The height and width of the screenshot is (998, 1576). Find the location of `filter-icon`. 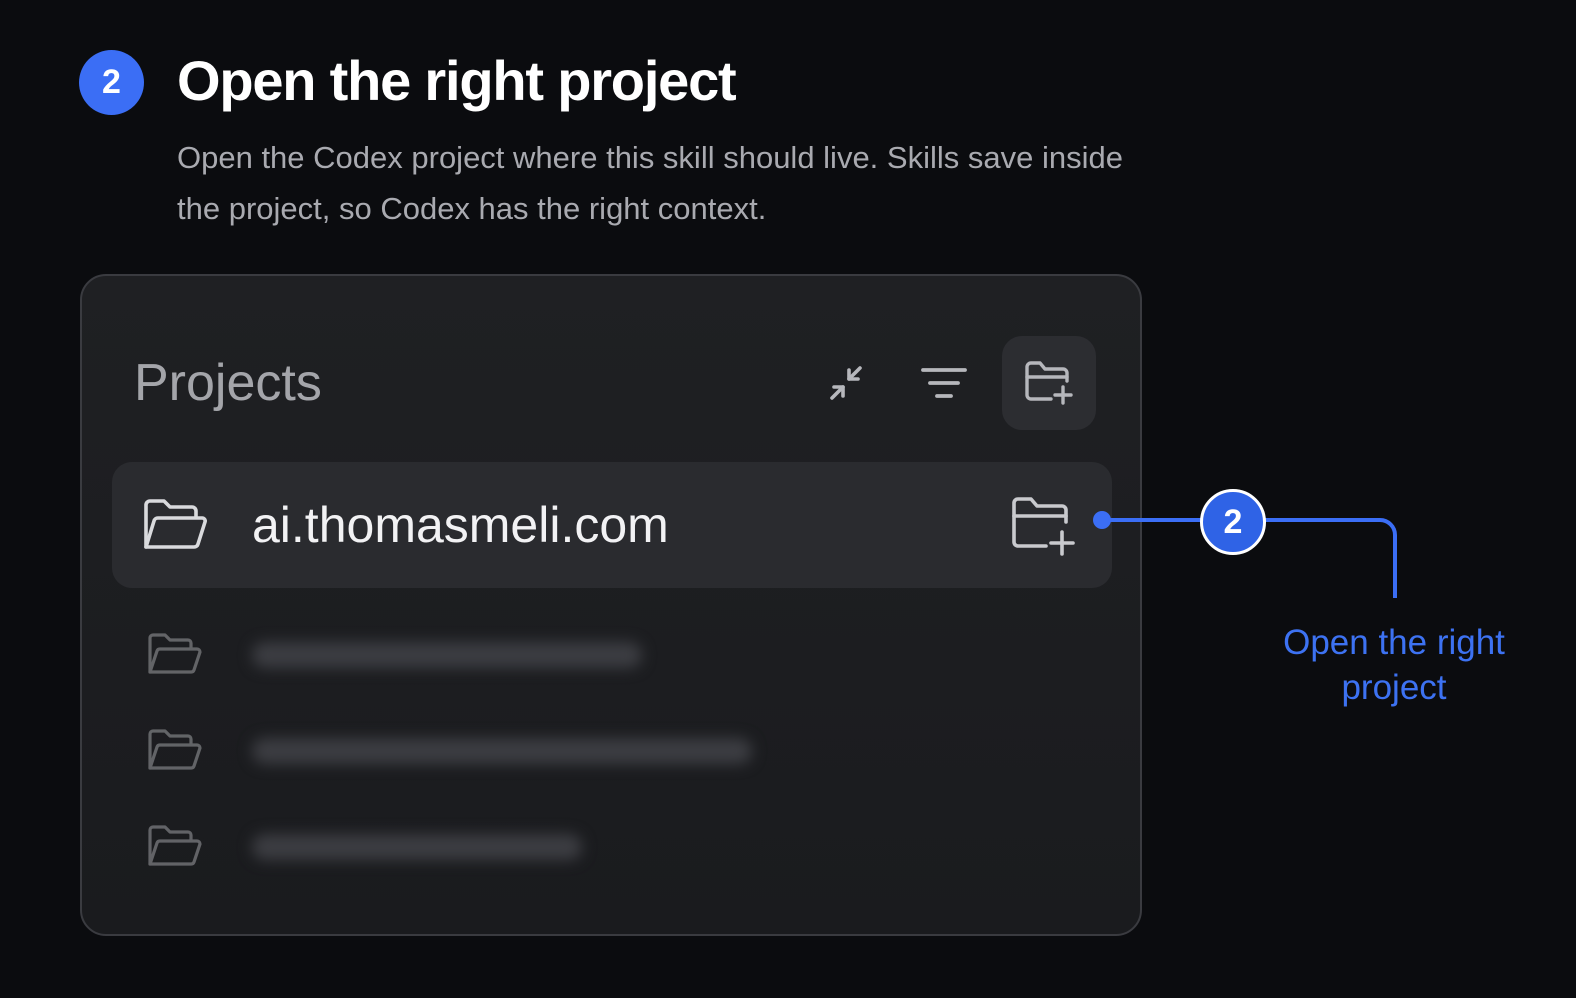

filter-icon is located at coordinates (944, 383).